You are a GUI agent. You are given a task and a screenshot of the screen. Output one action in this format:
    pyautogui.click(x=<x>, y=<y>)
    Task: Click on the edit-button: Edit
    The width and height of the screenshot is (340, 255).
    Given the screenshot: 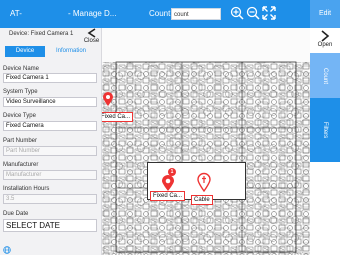 What is the action you would take?
    pyautogui.click(x=325, y=14)
    